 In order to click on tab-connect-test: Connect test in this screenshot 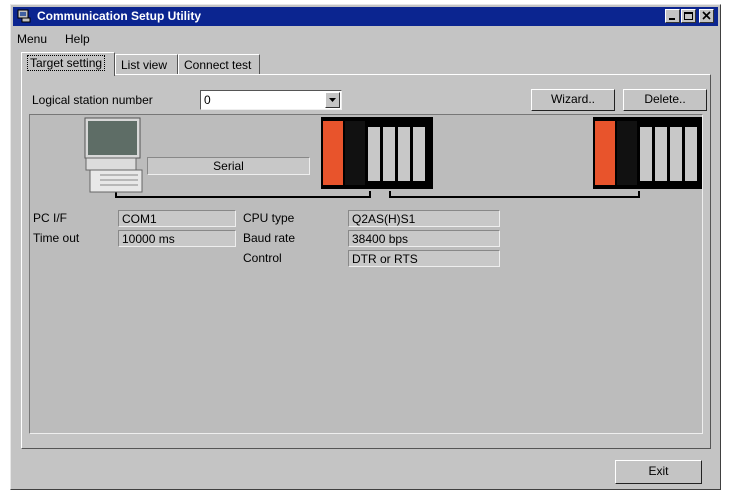, I will do `click(219, 64)`.